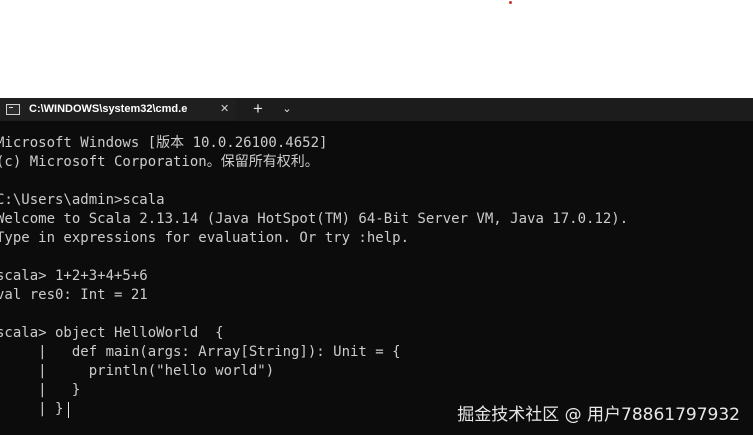 Image resolution: width=753 pixels, height=435 pixels. Describe the element at coordinates (224, 109) in the screenshot. I see `close-tab-icon: ✕` at that location.